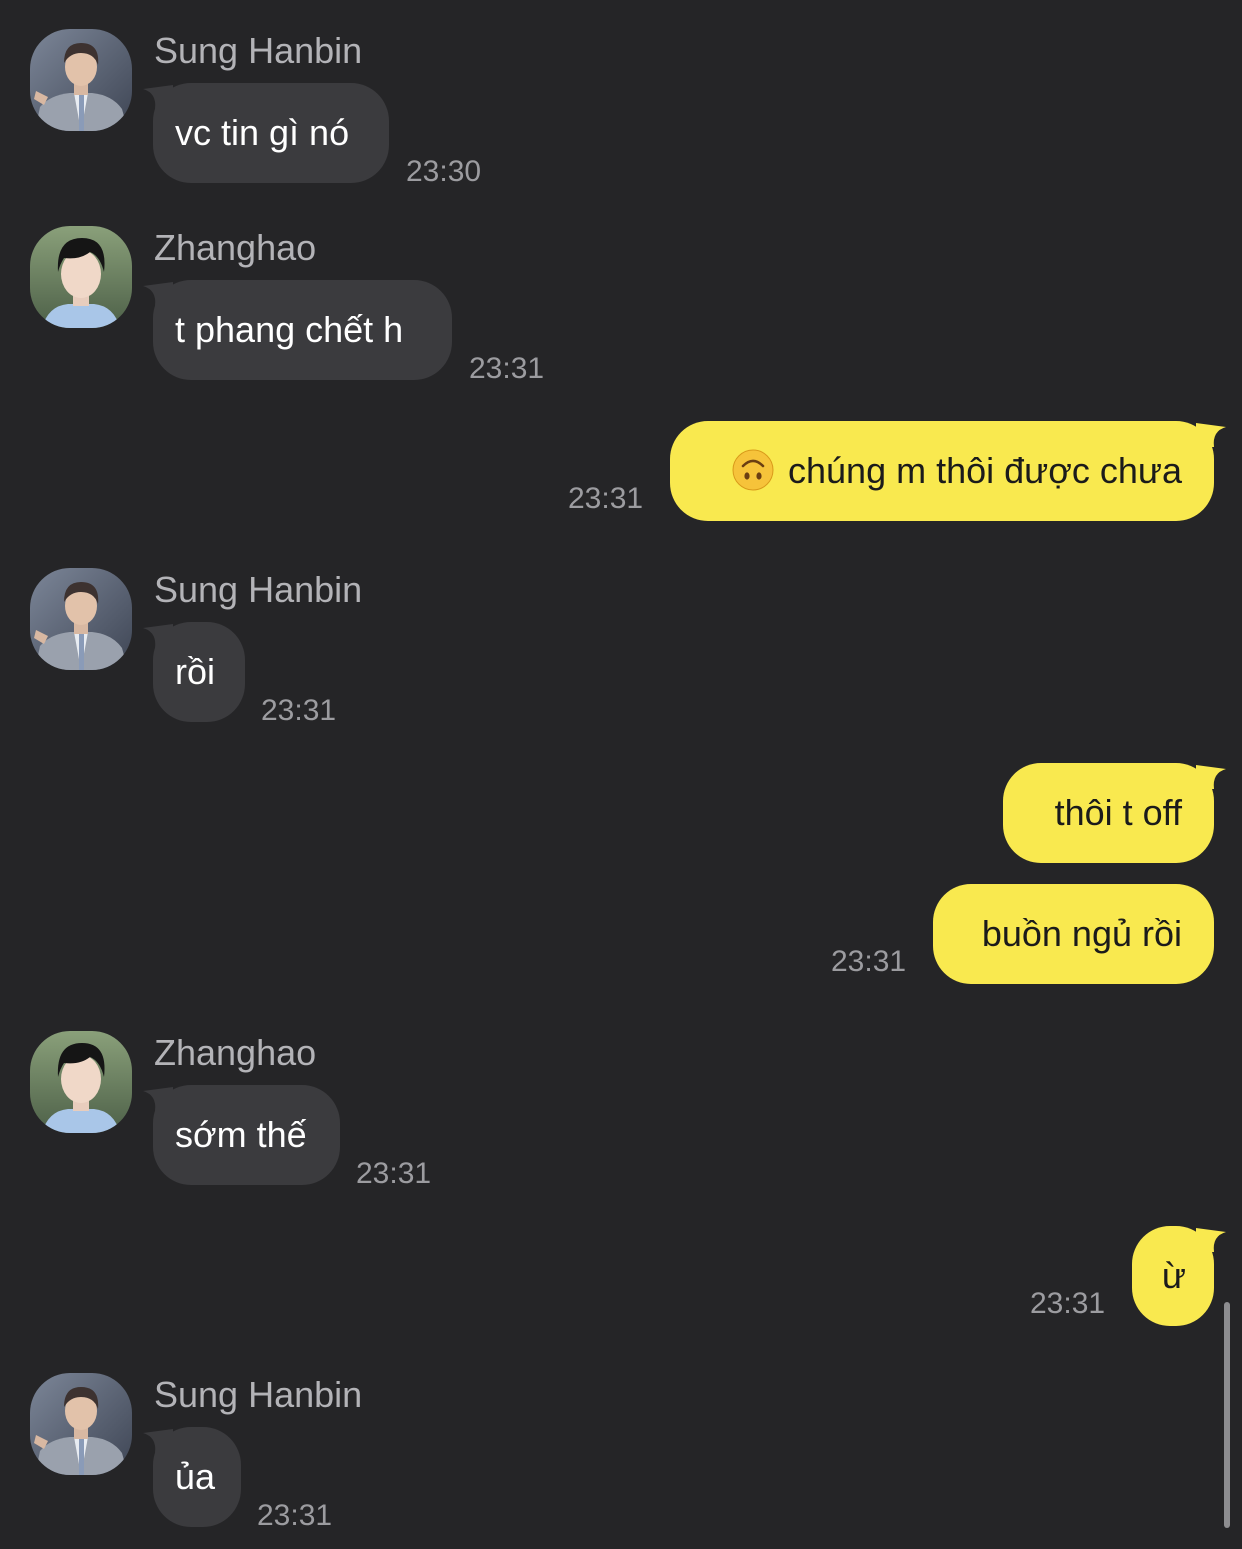  I want to click on vertical-scrollbar, so click(1227, 1415).